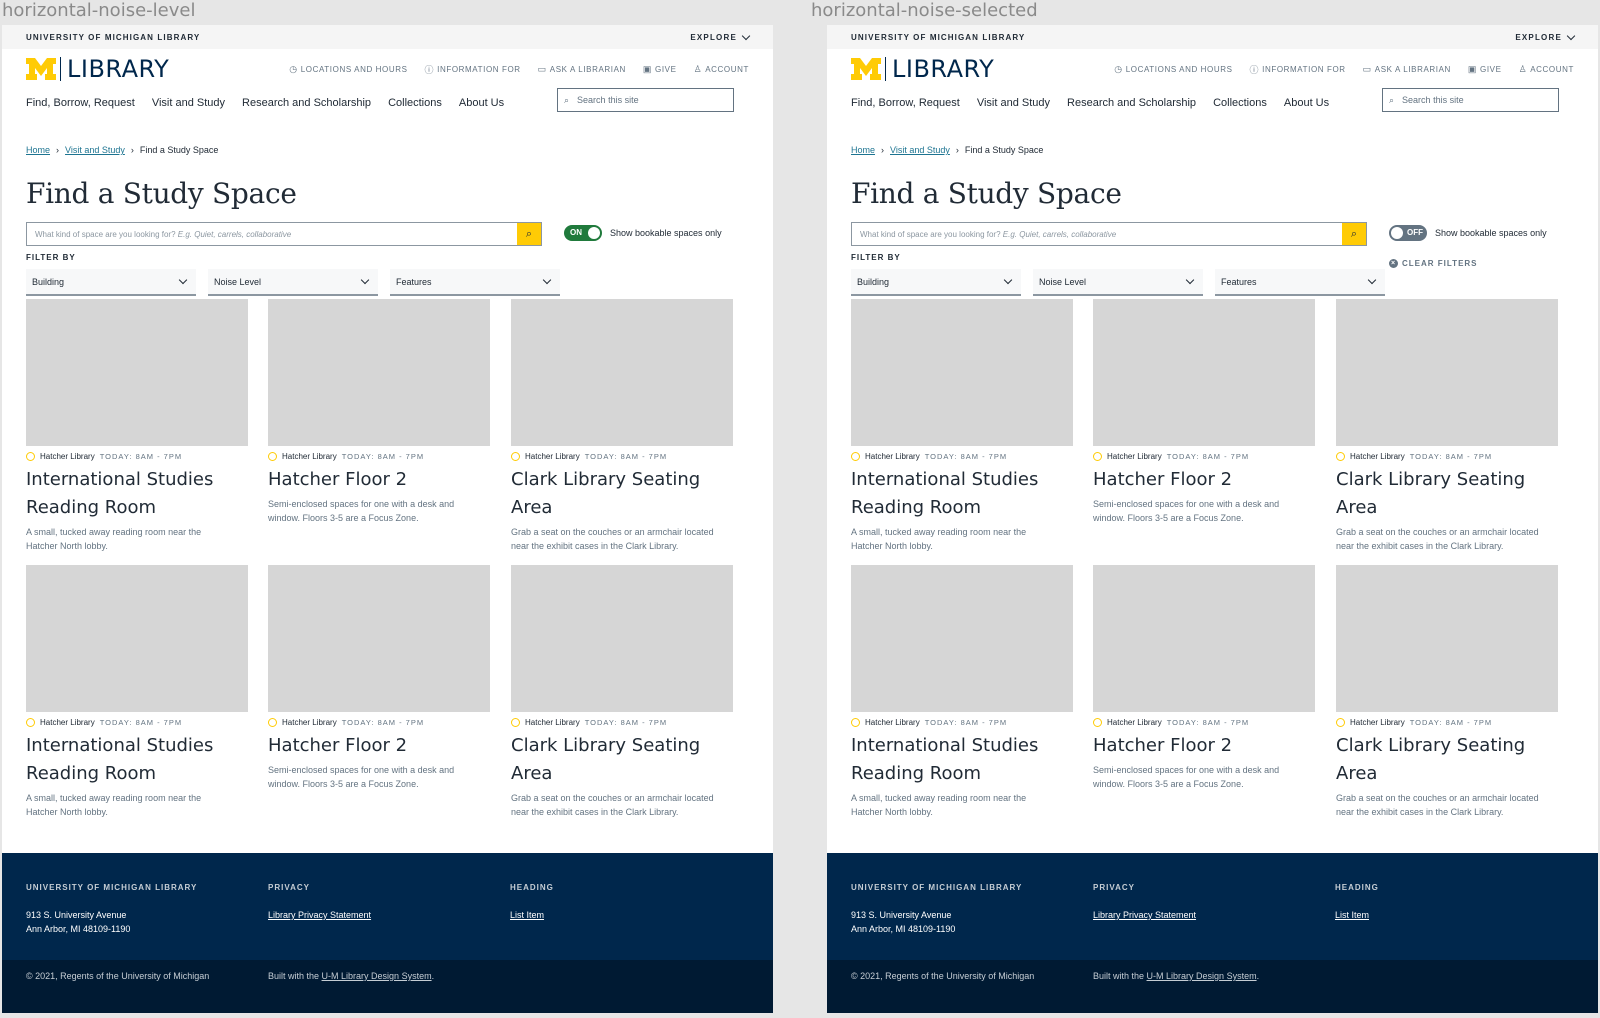 Image resolution: width=1600 pixels, height=1018 pixels. Describe the element at coordinates (1523, 68) in the screenshot. I see `person-icon: ♙` at that location.